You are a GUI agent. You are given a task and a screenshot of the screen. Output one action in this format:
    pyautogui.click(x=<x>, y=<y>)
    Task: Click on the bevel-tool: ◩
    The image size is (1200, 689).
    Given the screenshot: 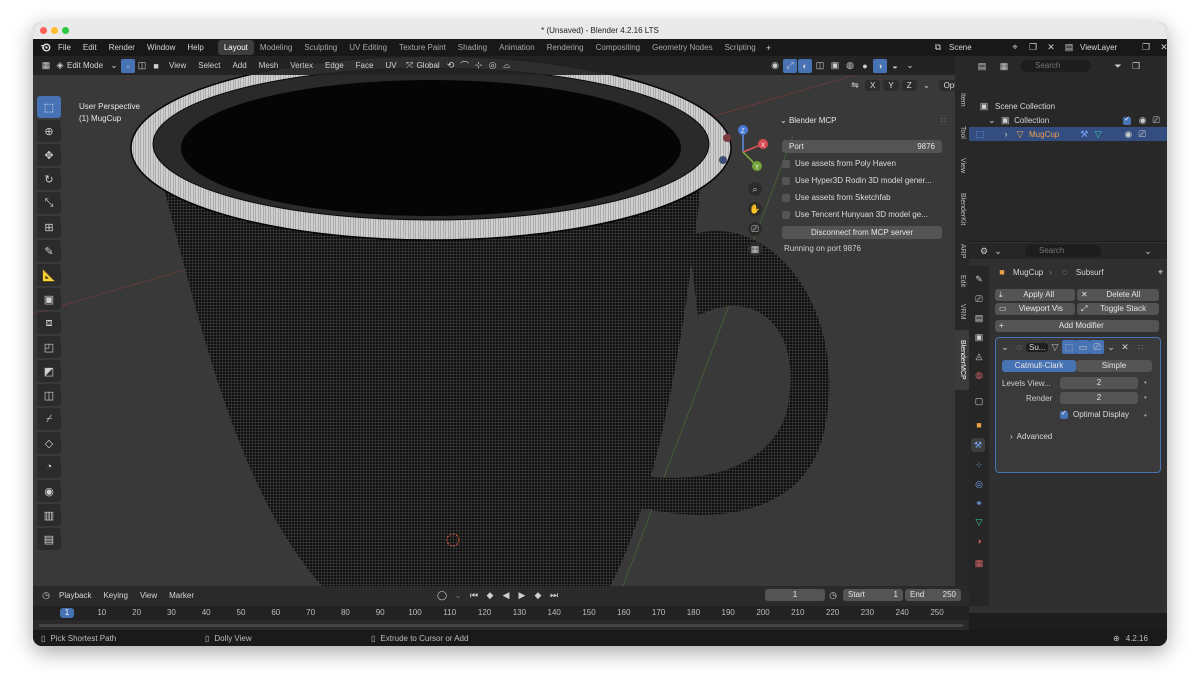 What is the action you would take?
    pyautogui.click(x=49, y=371)
    